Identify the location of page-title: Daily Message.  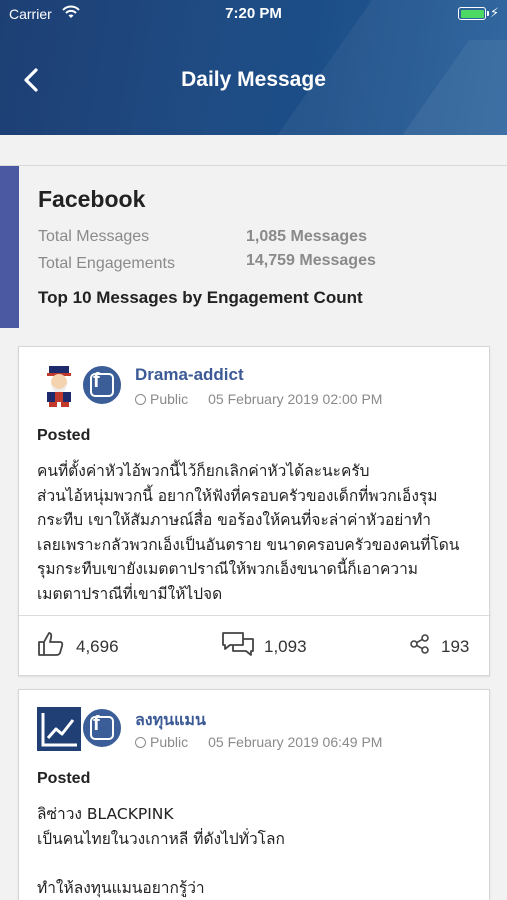
(253, 79).